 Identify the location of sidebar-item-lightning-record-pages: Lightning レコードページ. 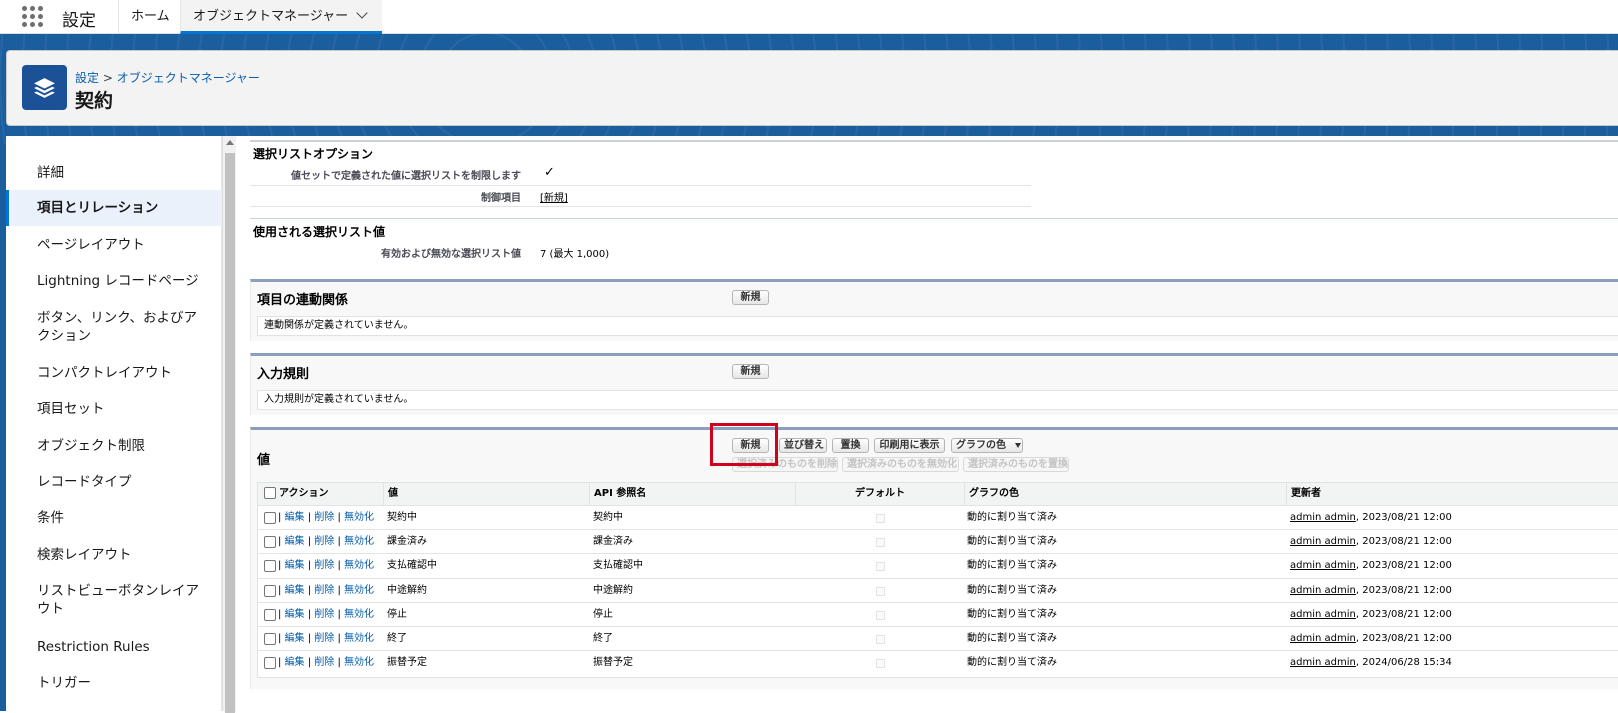
(114, 281).